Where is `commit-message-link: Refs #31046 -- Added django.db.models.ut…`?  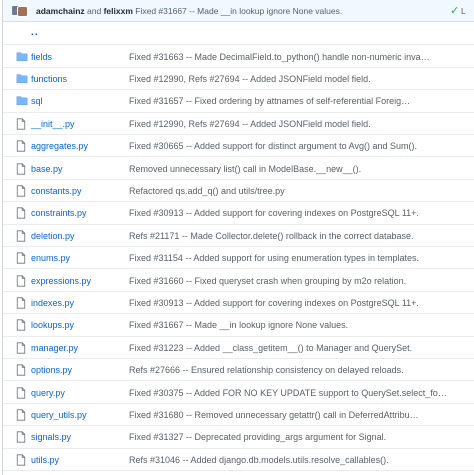 commit-message-link: Refs #31046 -- Added django.db.models.ut… is located at coordinates (299, 460).